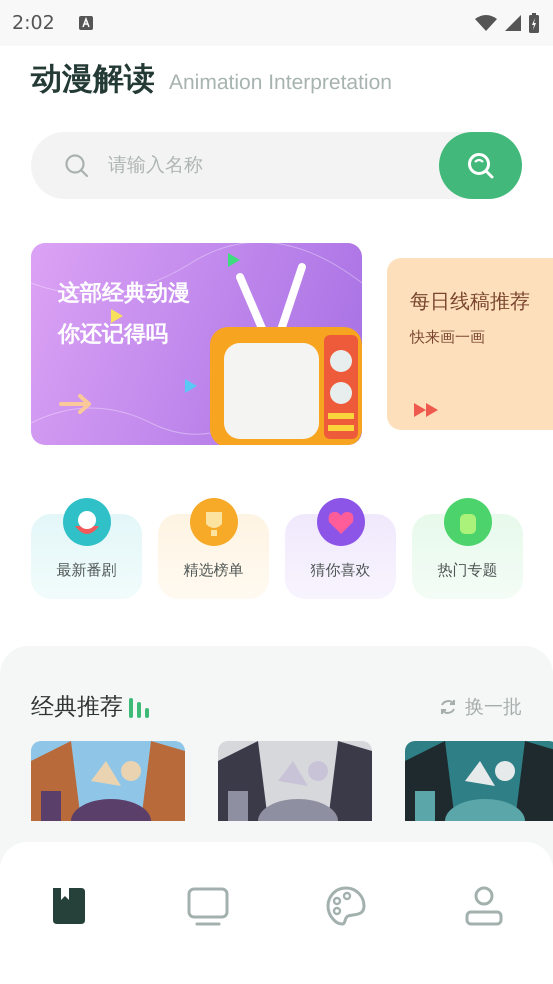 The height and width of the screenshot is (984, 553). I want to click on battery-icon, so click(534, 23).